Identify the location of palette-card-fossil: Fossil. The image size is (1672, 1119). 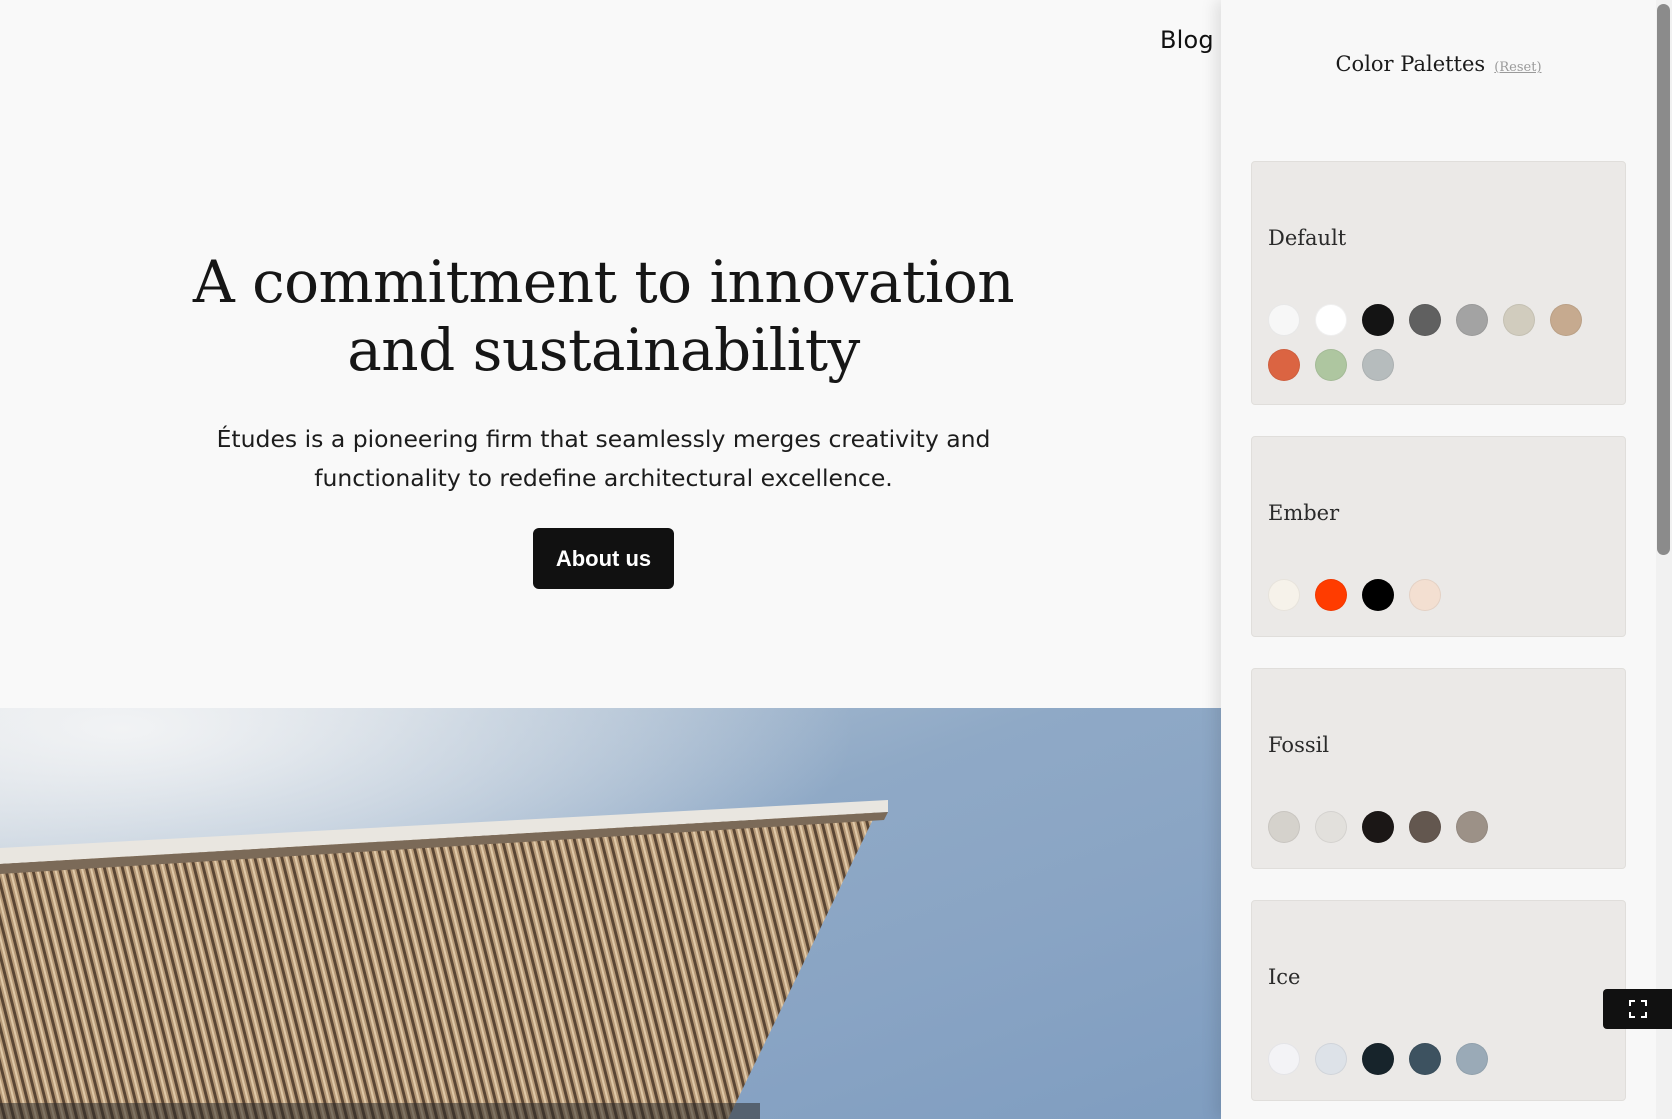
(1438, 768).